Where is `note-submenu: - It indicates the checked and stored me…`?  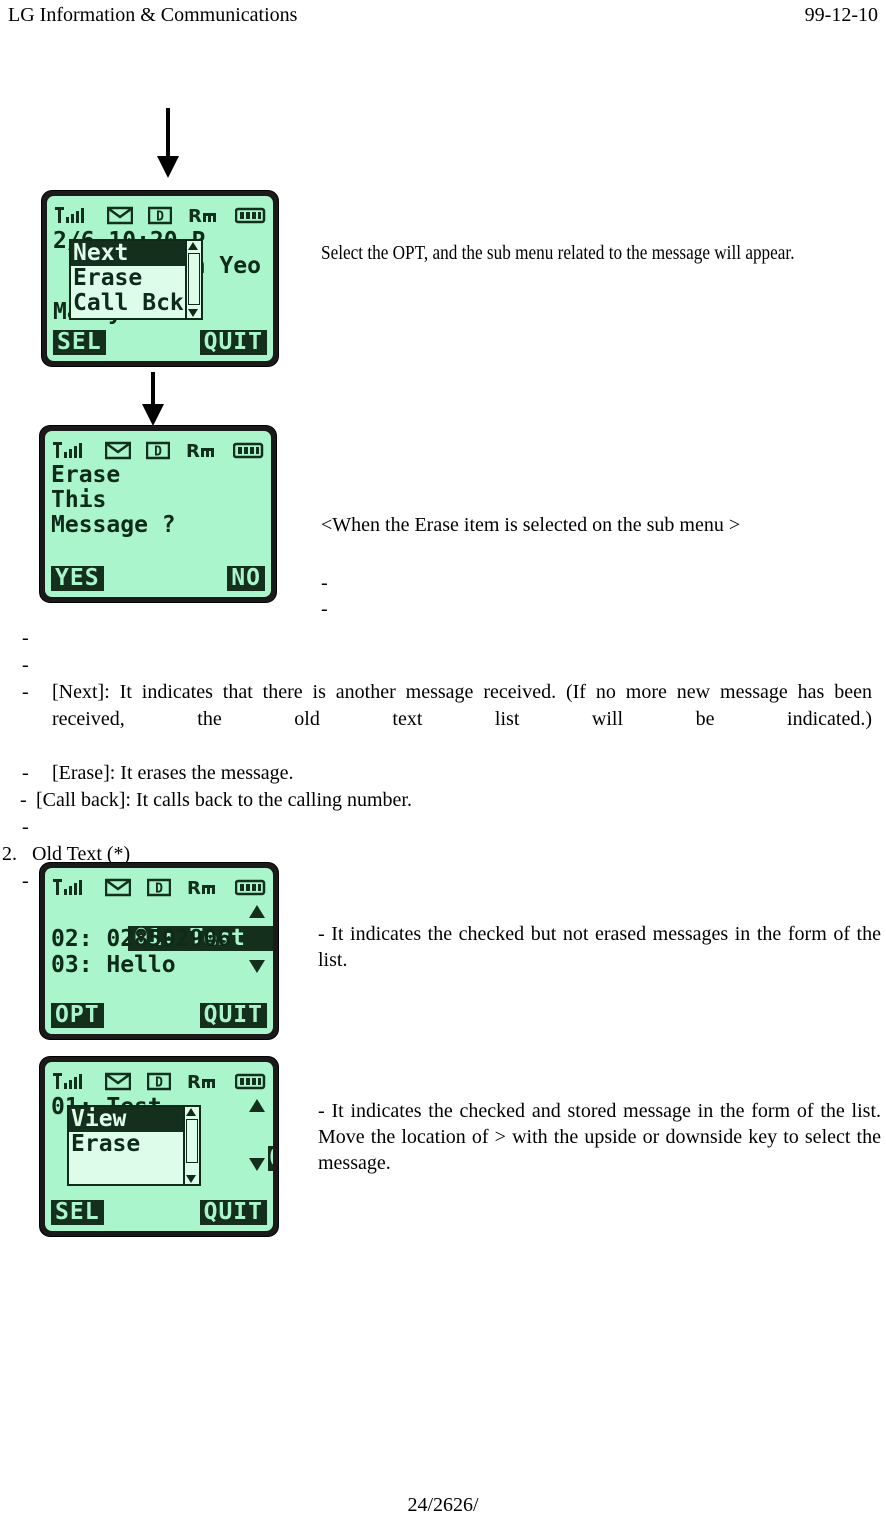
note-submenu: - It indicates the checked and stored me… is located at coordinates (599, 1137).